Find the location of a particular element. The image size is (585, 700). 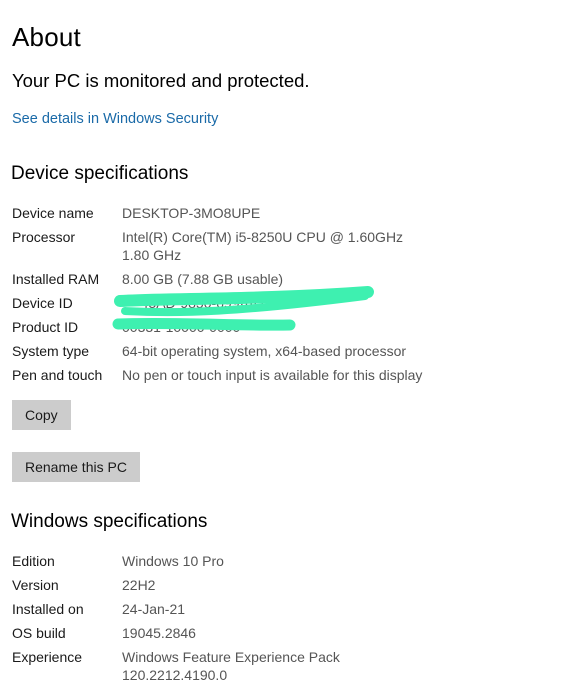

spec-row-os-build: OS build 19045.2846 is located at coordinates (292, 633).